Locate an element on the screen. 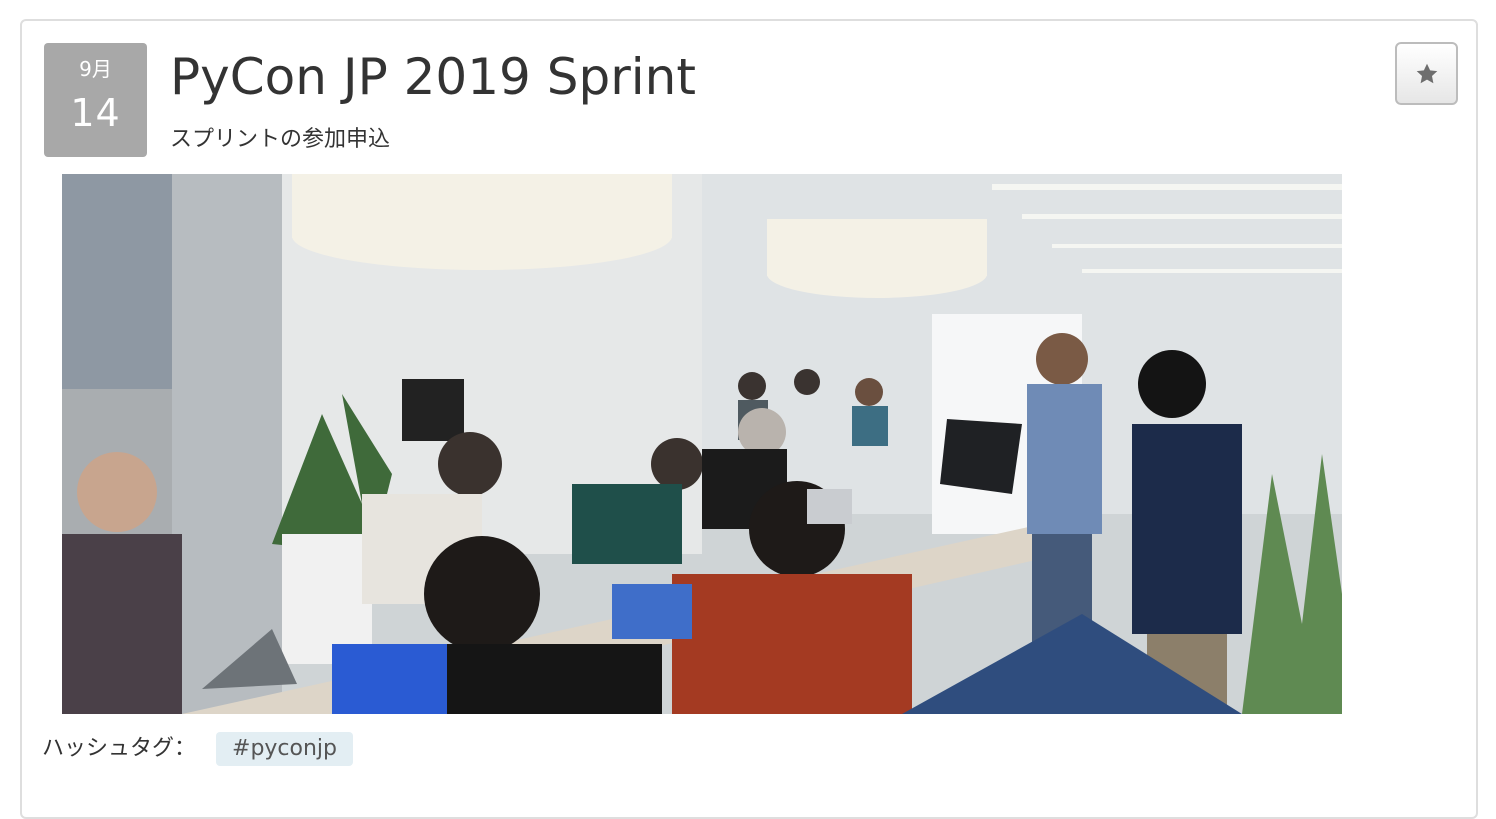 The height and width of the screenshot is (819, 1496). bookmark-star-button is located at coordinates (1426, 73).